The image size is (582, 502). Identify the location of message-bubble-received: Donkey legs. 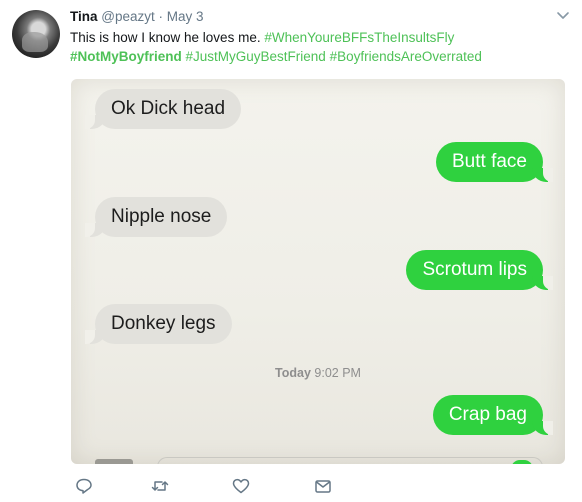
(158, 324).